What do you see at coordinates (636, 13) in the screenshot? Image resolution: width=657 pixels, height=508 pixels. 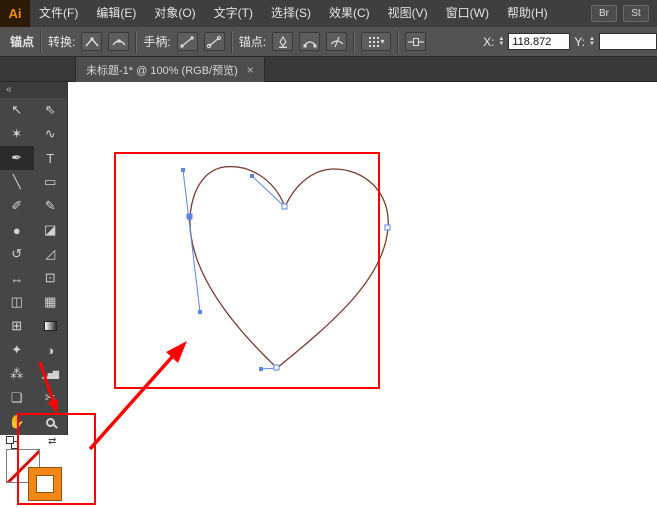 I see `stock-button: St` at bounding box center [636, 13].